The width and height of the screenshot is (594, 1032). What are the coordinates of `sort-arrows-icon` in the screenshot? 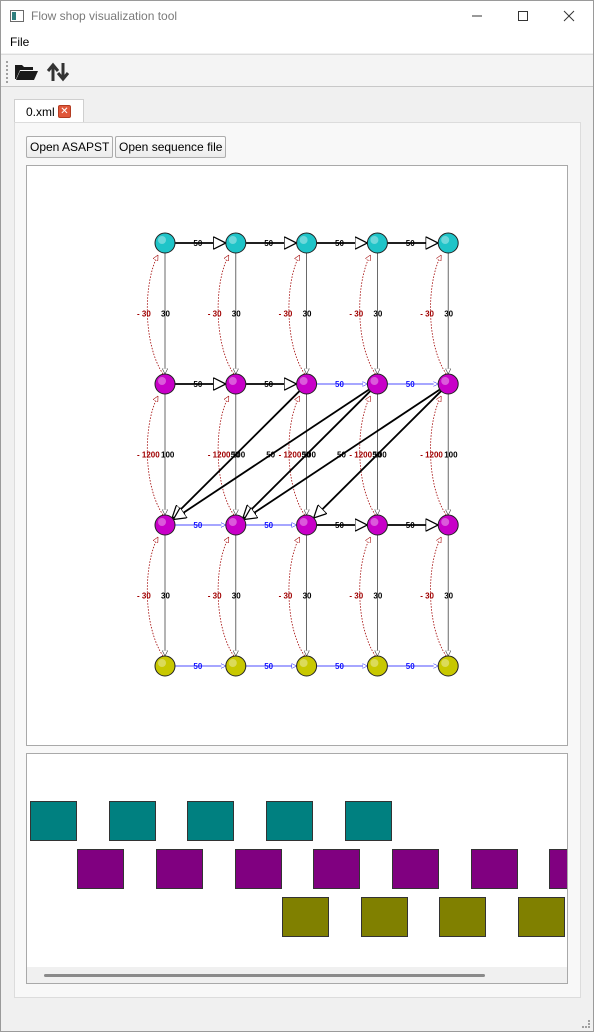 It's located at (58, 72).